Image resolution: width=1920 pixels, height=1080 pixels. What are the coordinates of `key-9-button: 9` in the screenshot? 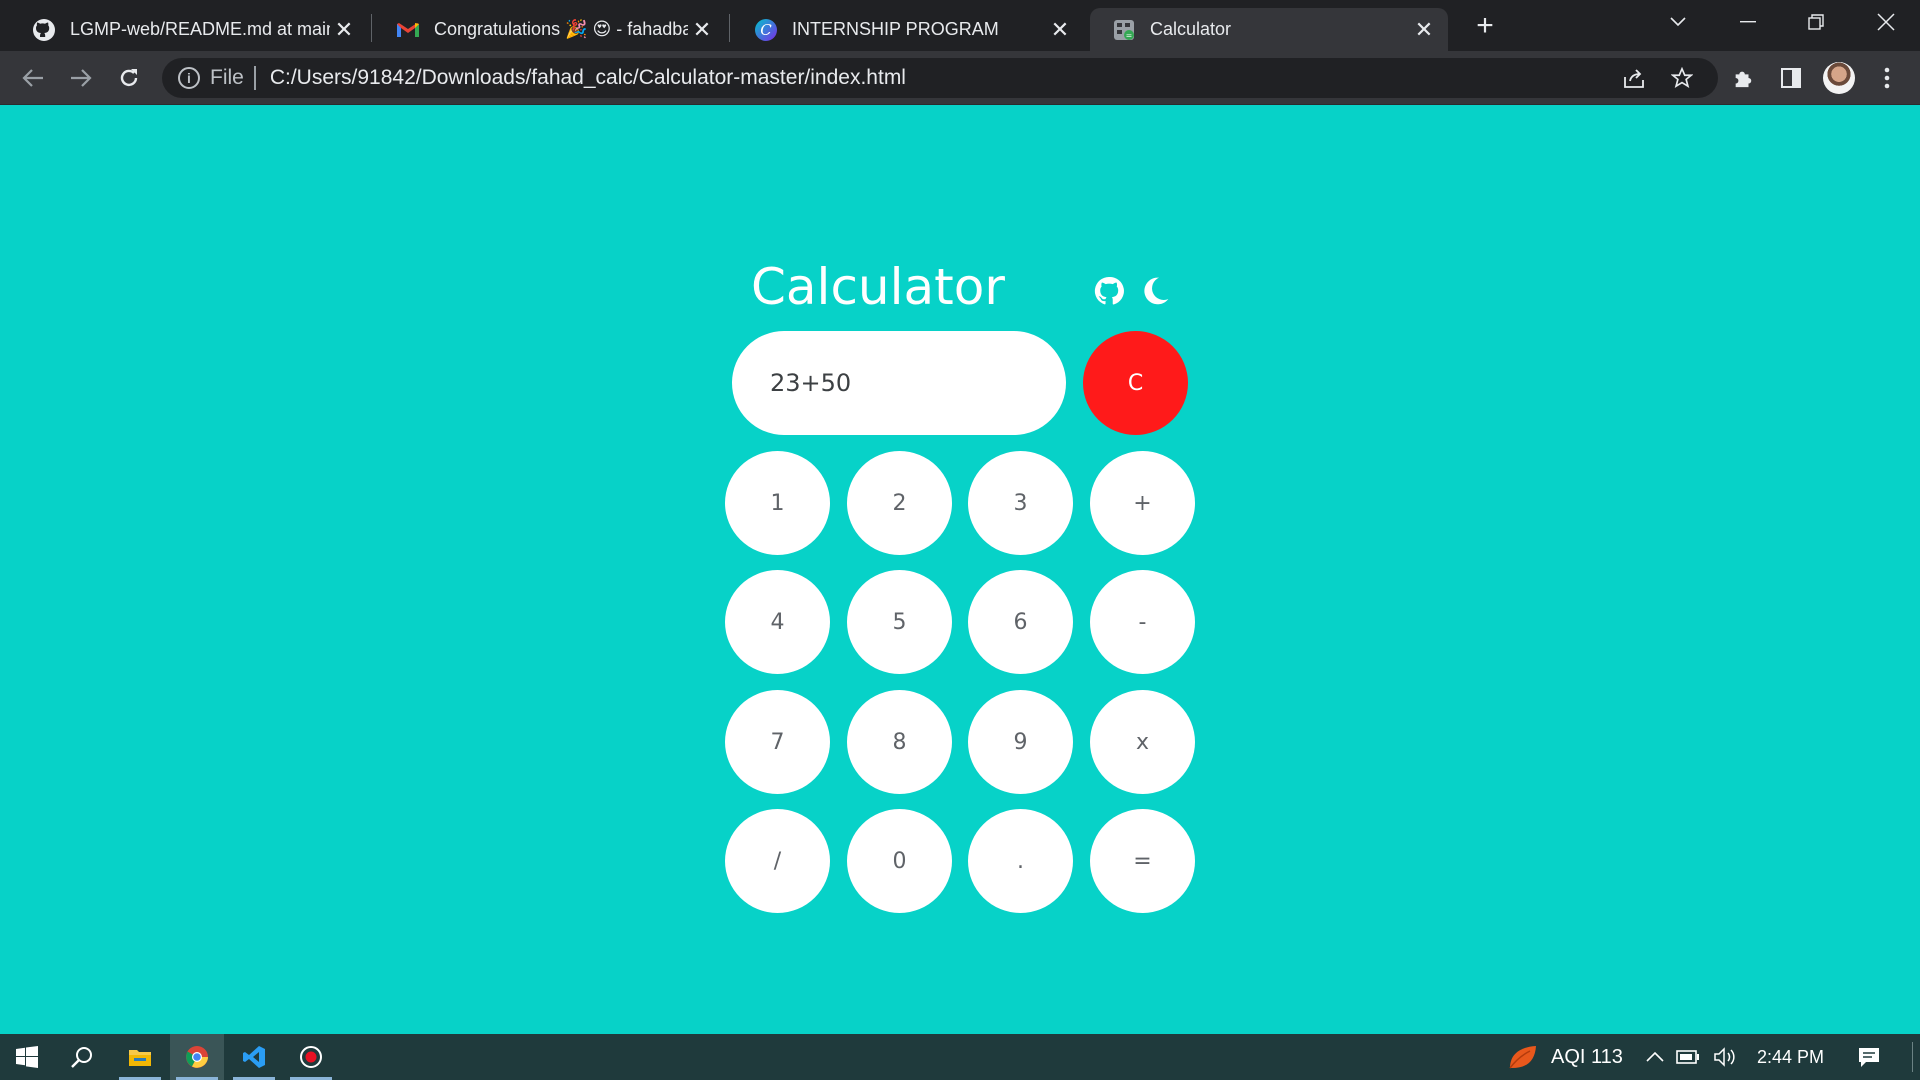 It's located at (1020, 742).